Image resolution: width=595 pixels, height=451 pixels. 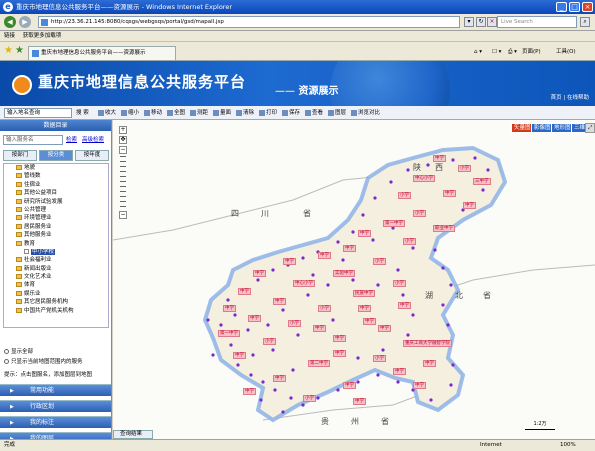 I want to click on tree-item: 地貌, so click(x=56, y=168).